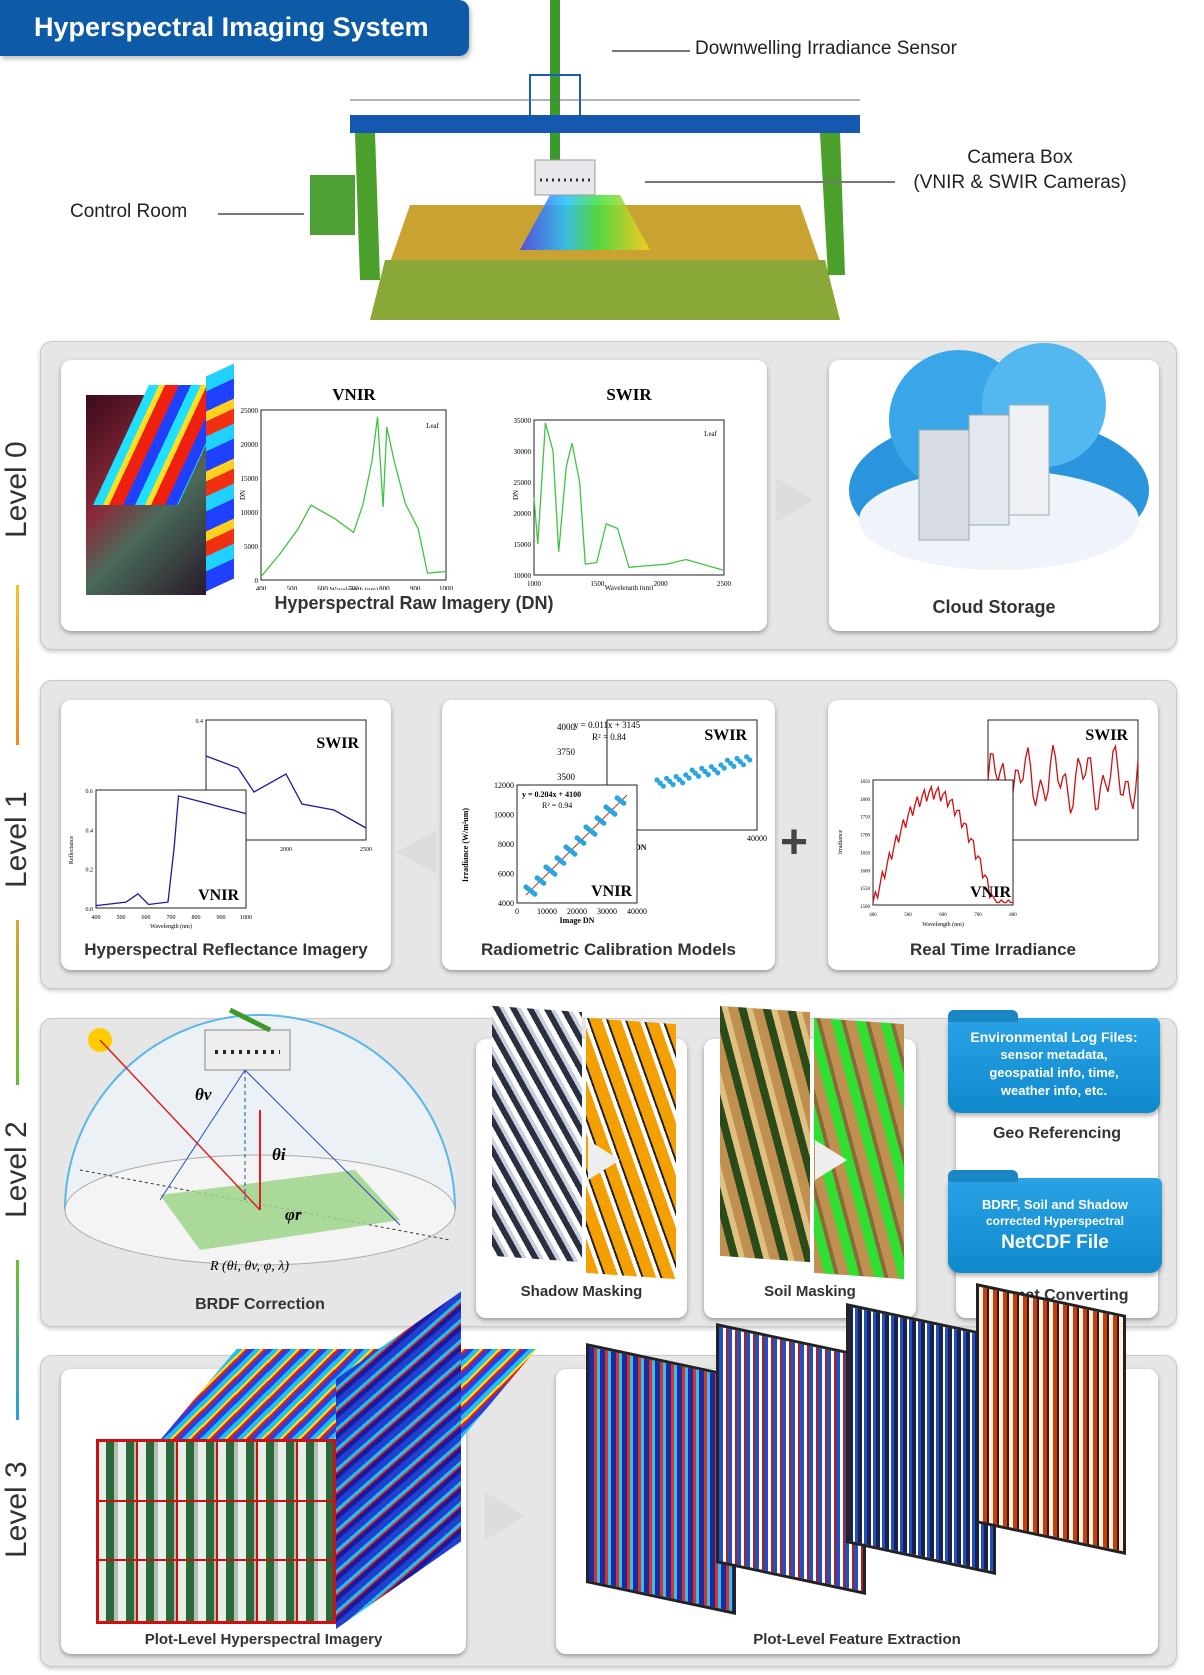 The width and height of the screenshot is (1204, 1675). What do you see at coordinates (220, 477) in the screenshot?
I see `hypercube-side` at bounding box center [220, 477].